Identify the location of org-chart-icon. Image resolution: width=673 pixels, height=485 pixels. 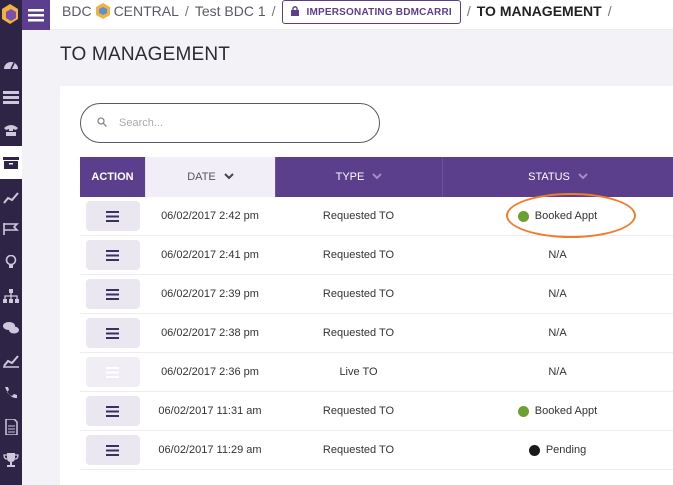
(11, 295).